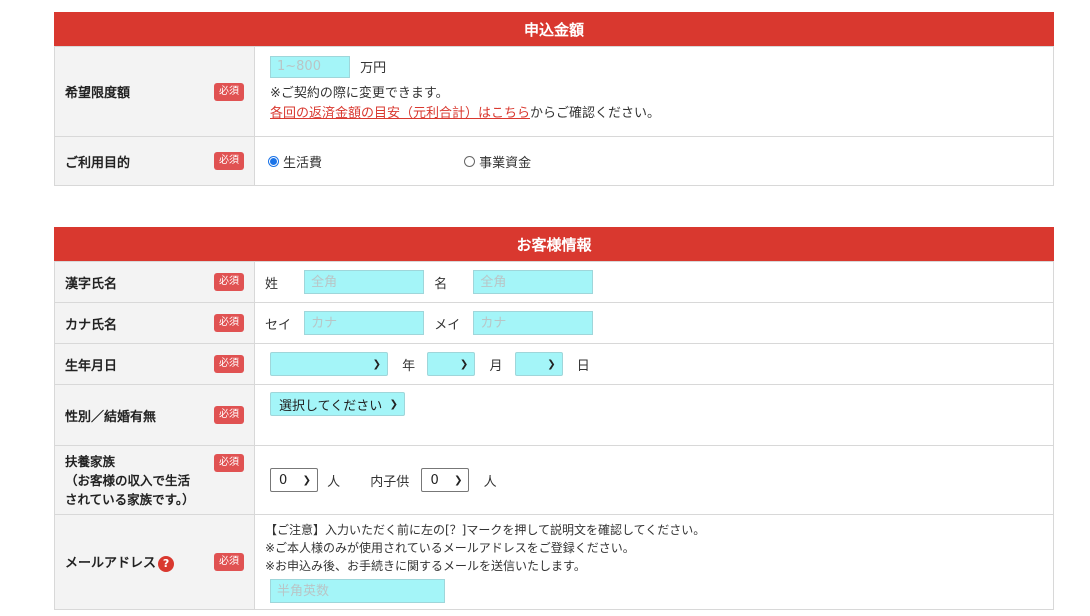  What do you see at coordinates (283, 480) in the screenshot?
I see `dependents-count-value: 0` at bounding box center [283, 480].